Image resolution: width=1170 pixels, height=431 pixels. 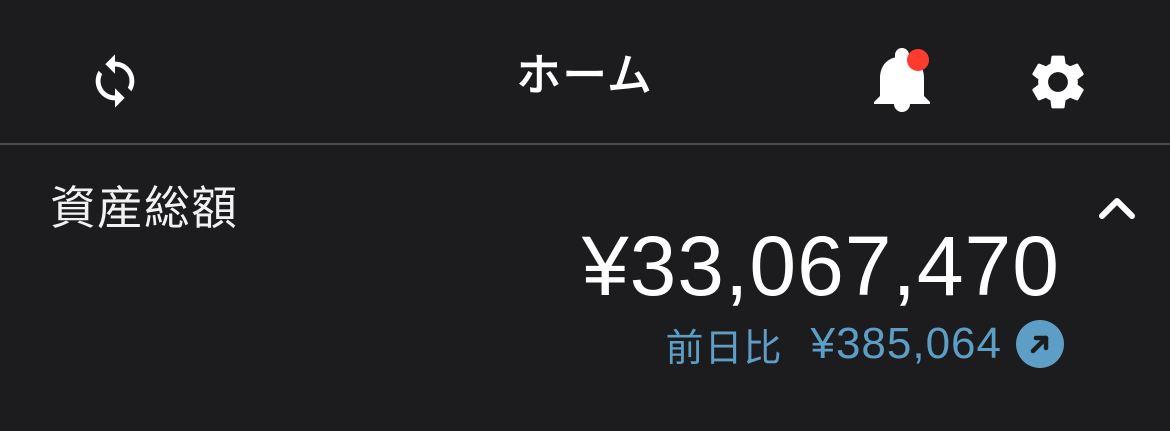 I want to click on refresh-button, so click(x=115, y=81).